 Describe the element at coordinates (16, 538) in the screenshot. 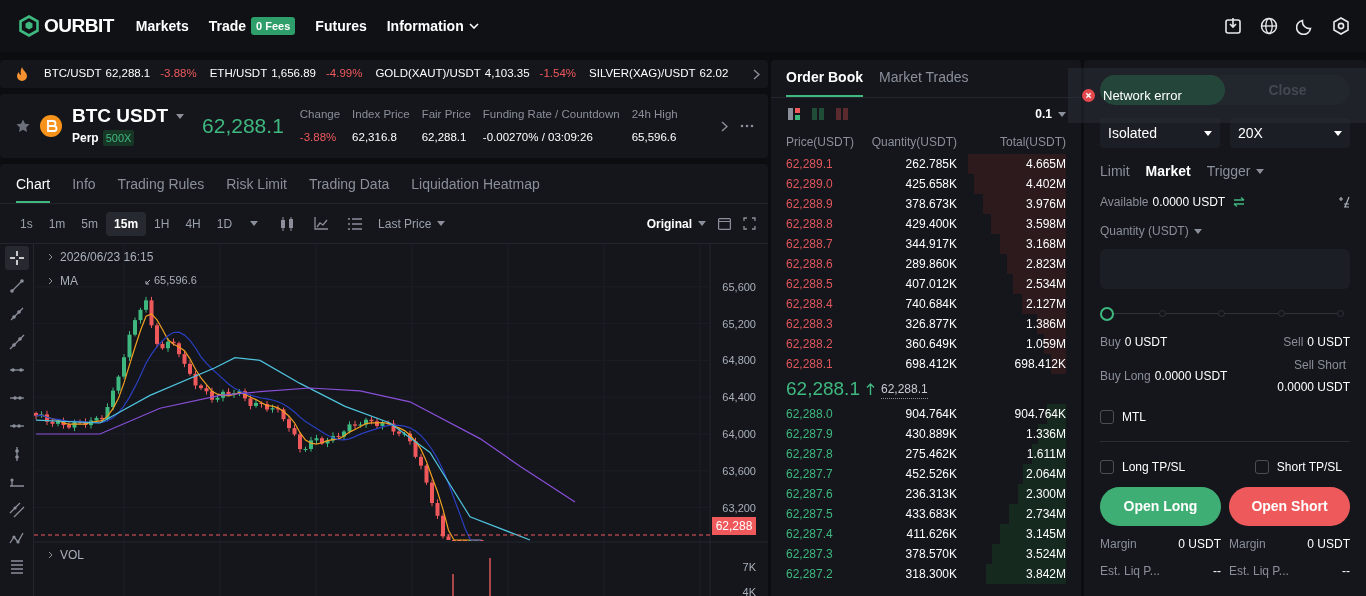

I see `pattern-icon` at that location.